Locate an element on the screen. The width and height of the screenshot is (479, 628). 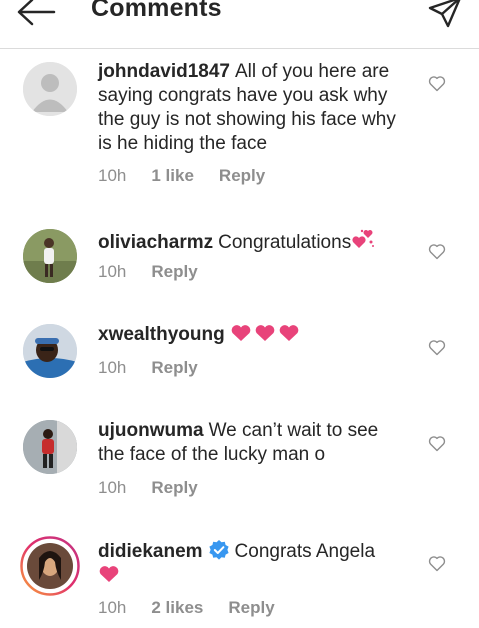
comment-username: xwealthyoung is located at coordinates (161, 334).